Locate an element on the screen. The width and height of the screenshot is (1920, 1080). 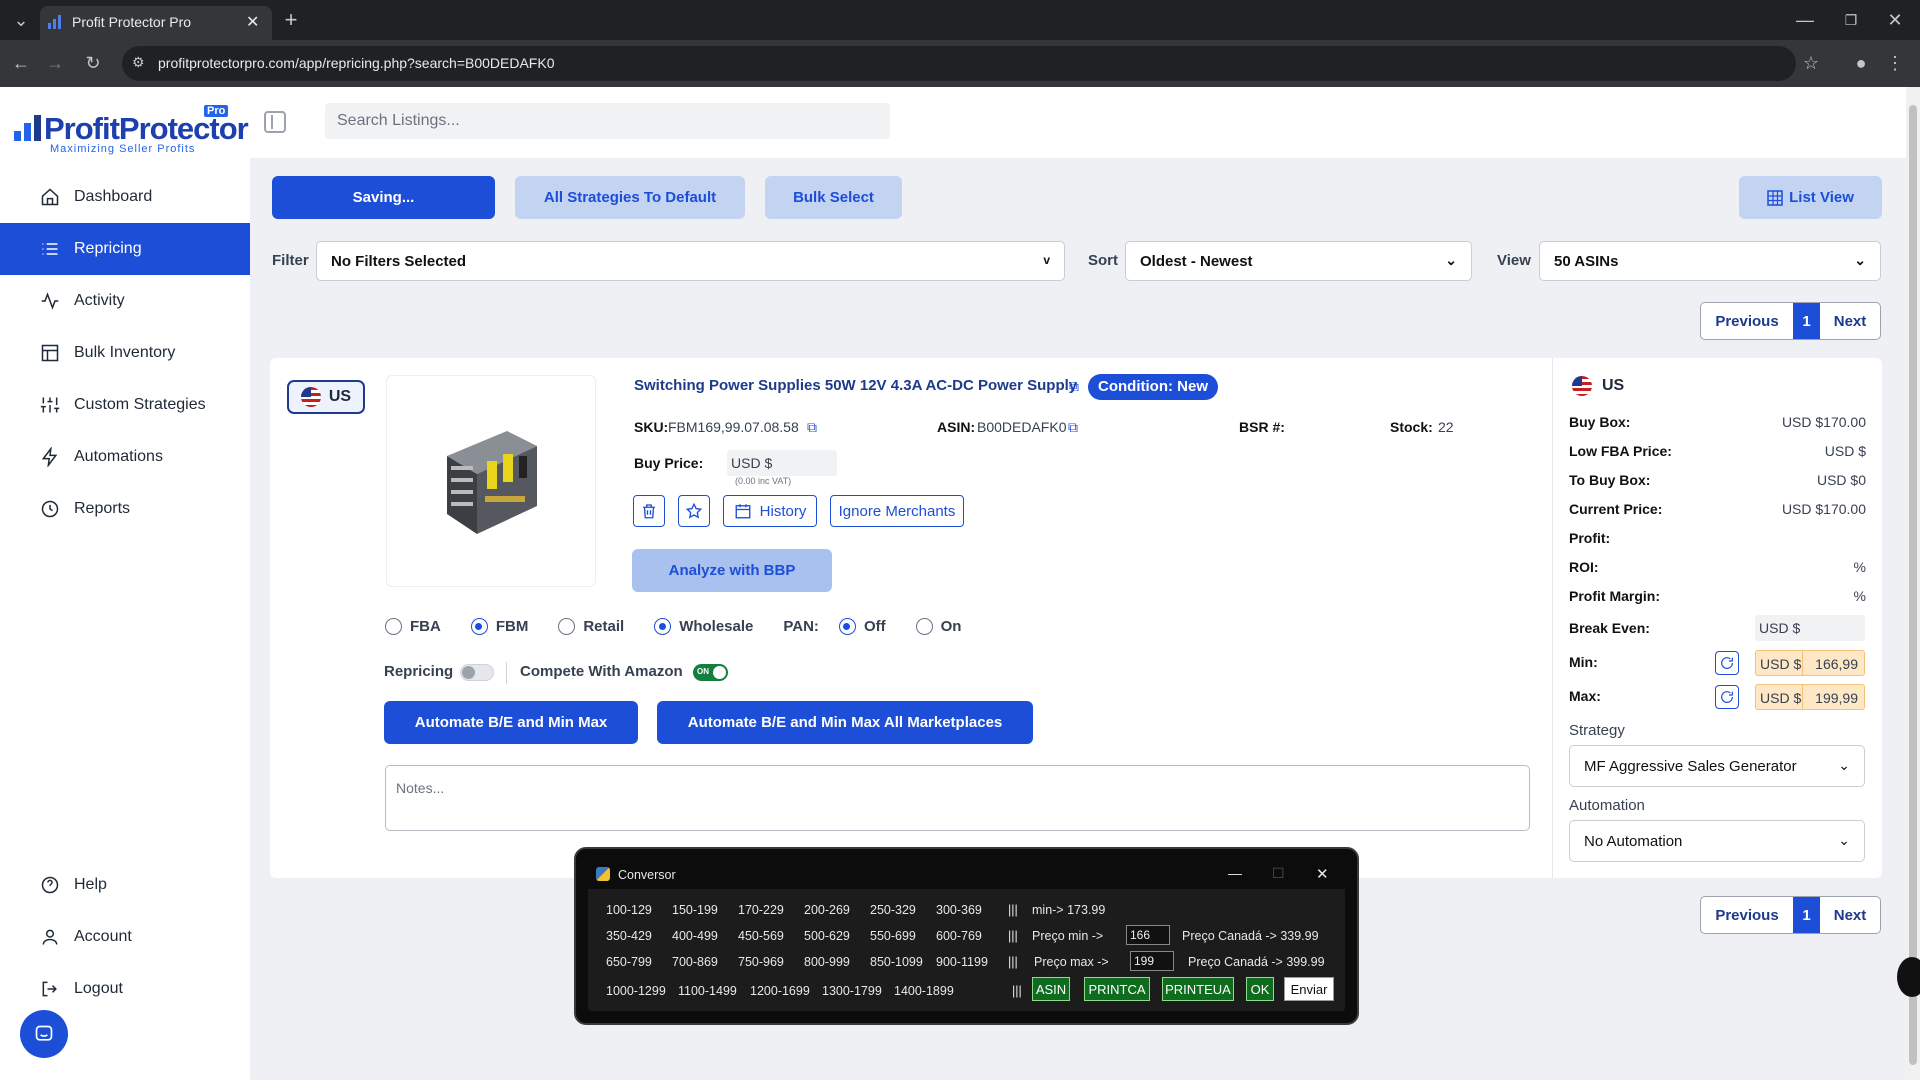
list-icon is located at coordinates (50, 249).